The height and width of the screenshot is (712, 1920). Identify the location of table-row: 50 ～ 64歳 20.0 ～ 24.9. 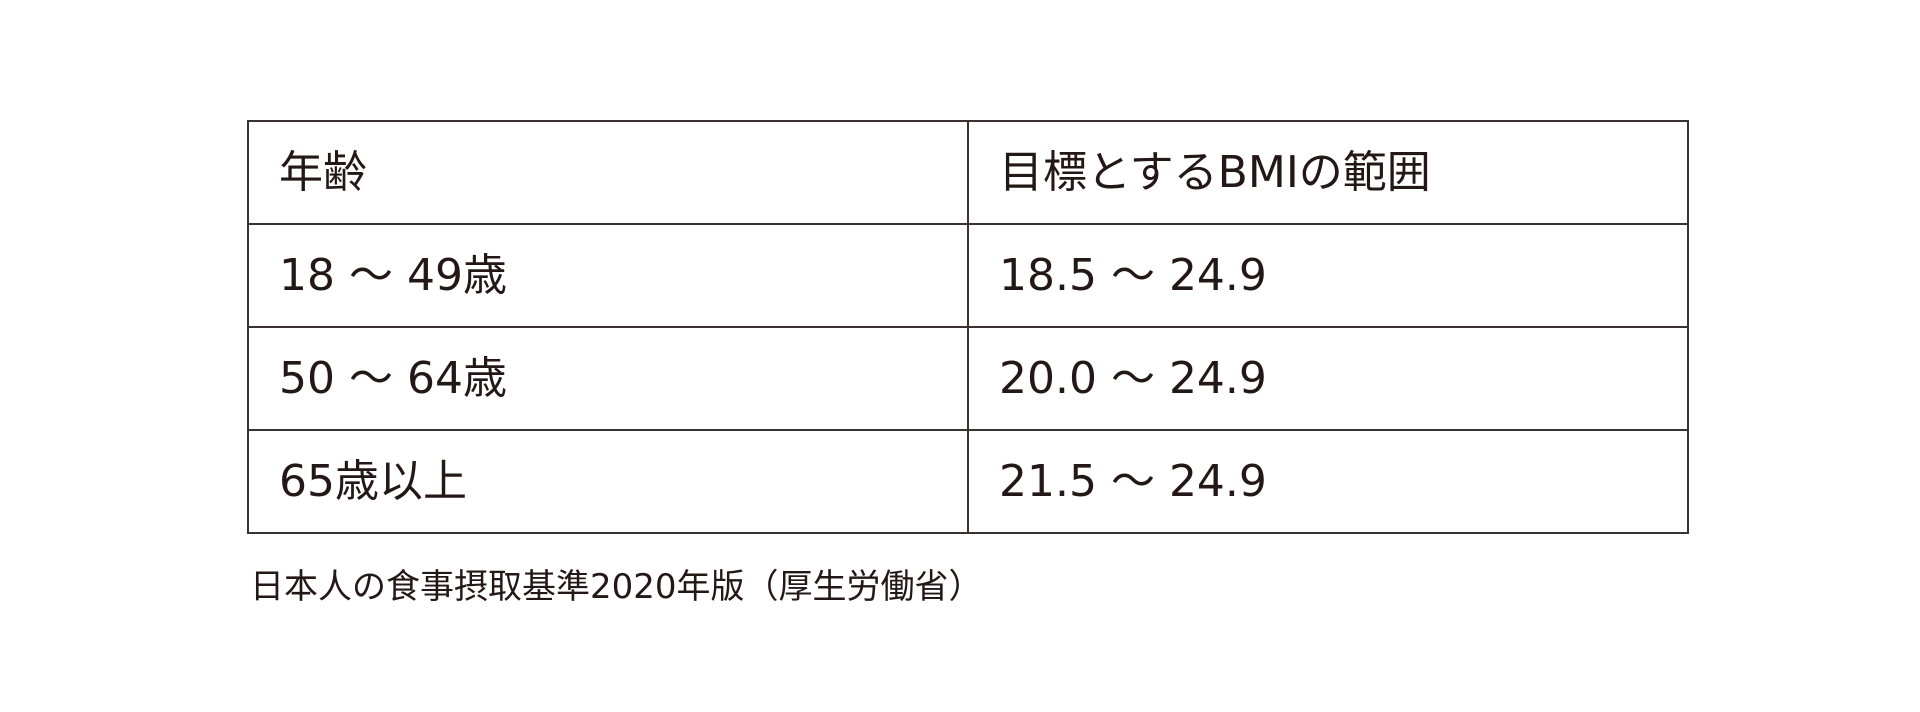
(968, 378).